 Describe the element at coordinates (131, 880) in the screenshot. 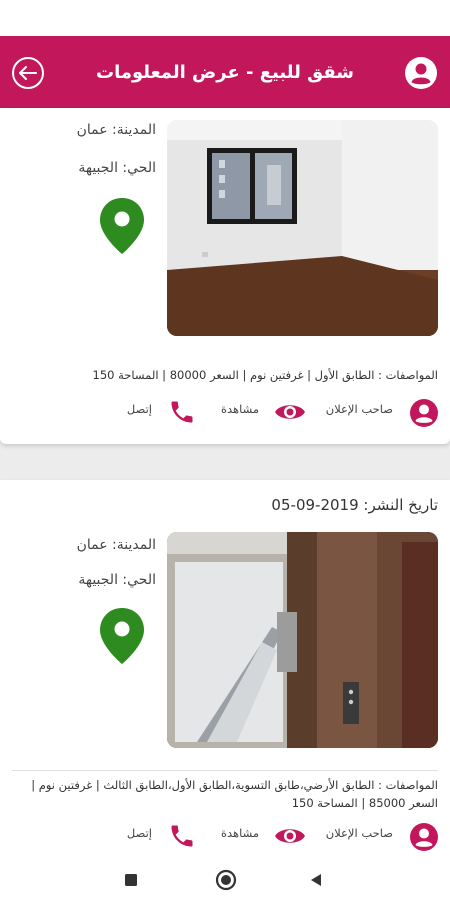

I see `recents-icon` at that location.